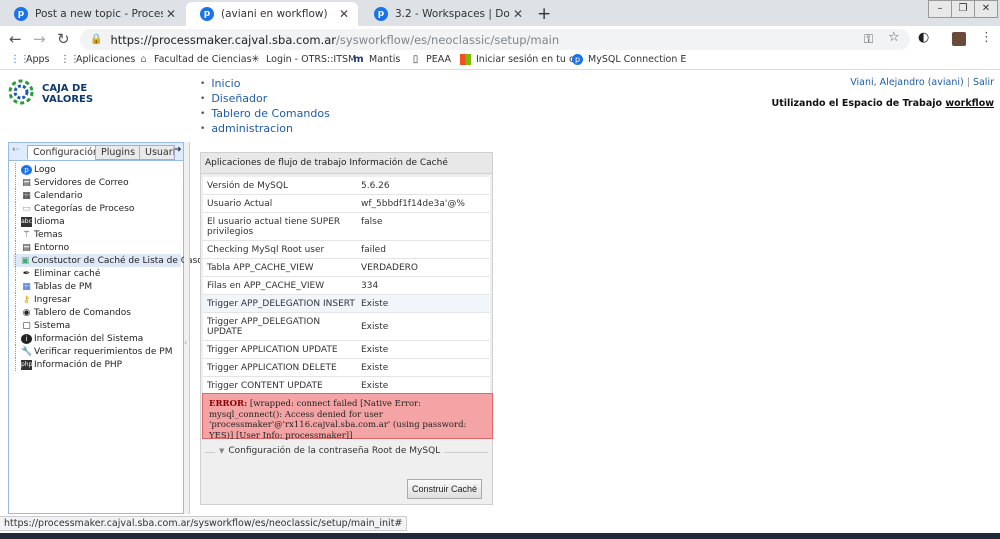 This screenshot has height=539, width=1000. What do you see at coordinates (97, 247) in the screenshot?
I see `menu-item-entorno: ▤ Entorno` at bounding box center [97, 247].